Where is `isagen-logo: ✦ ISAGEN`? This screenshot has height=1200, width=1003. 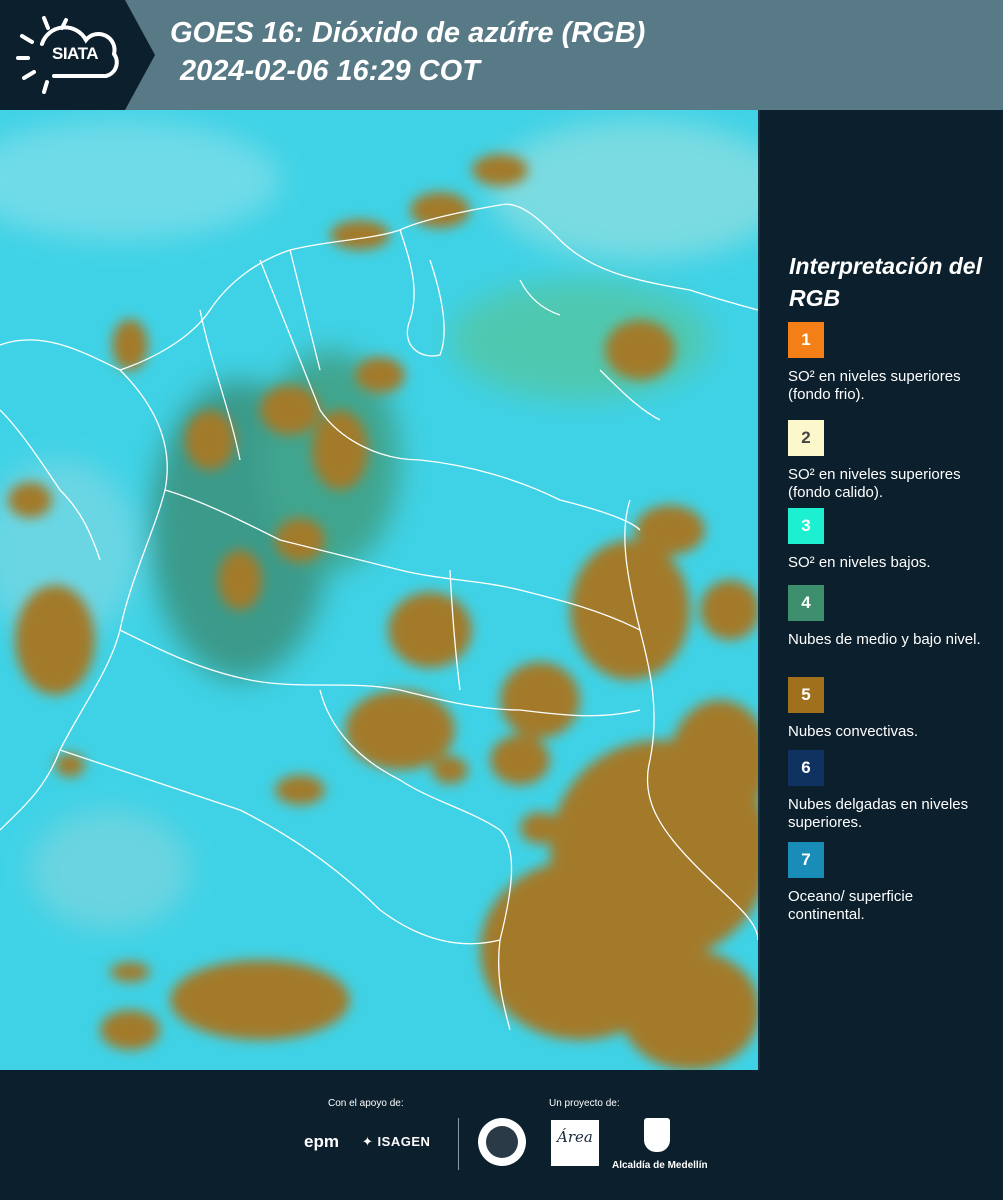 isagen-logo: ✦ ISAGEN is located at coordinates (396, 1142).